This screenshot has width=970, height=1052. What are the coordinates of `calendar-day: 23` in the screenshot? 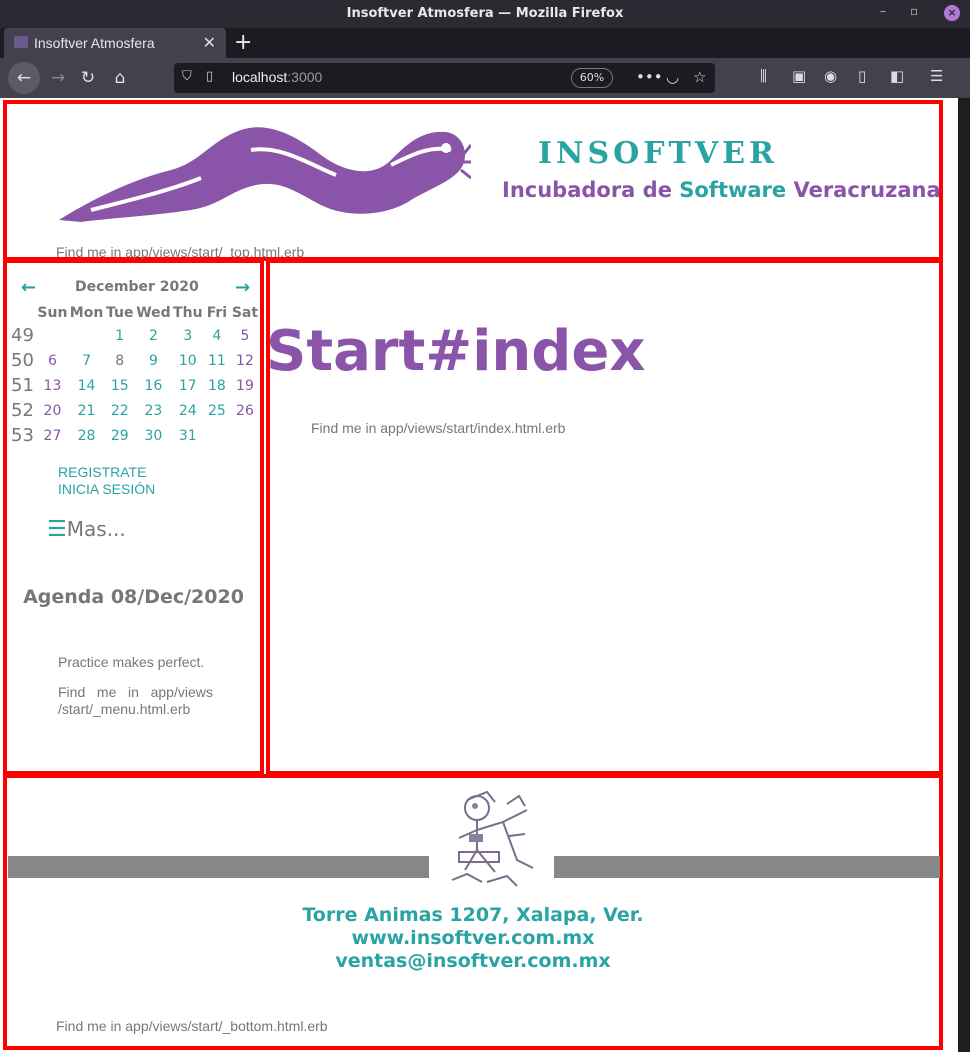 It's located at (153, 410).